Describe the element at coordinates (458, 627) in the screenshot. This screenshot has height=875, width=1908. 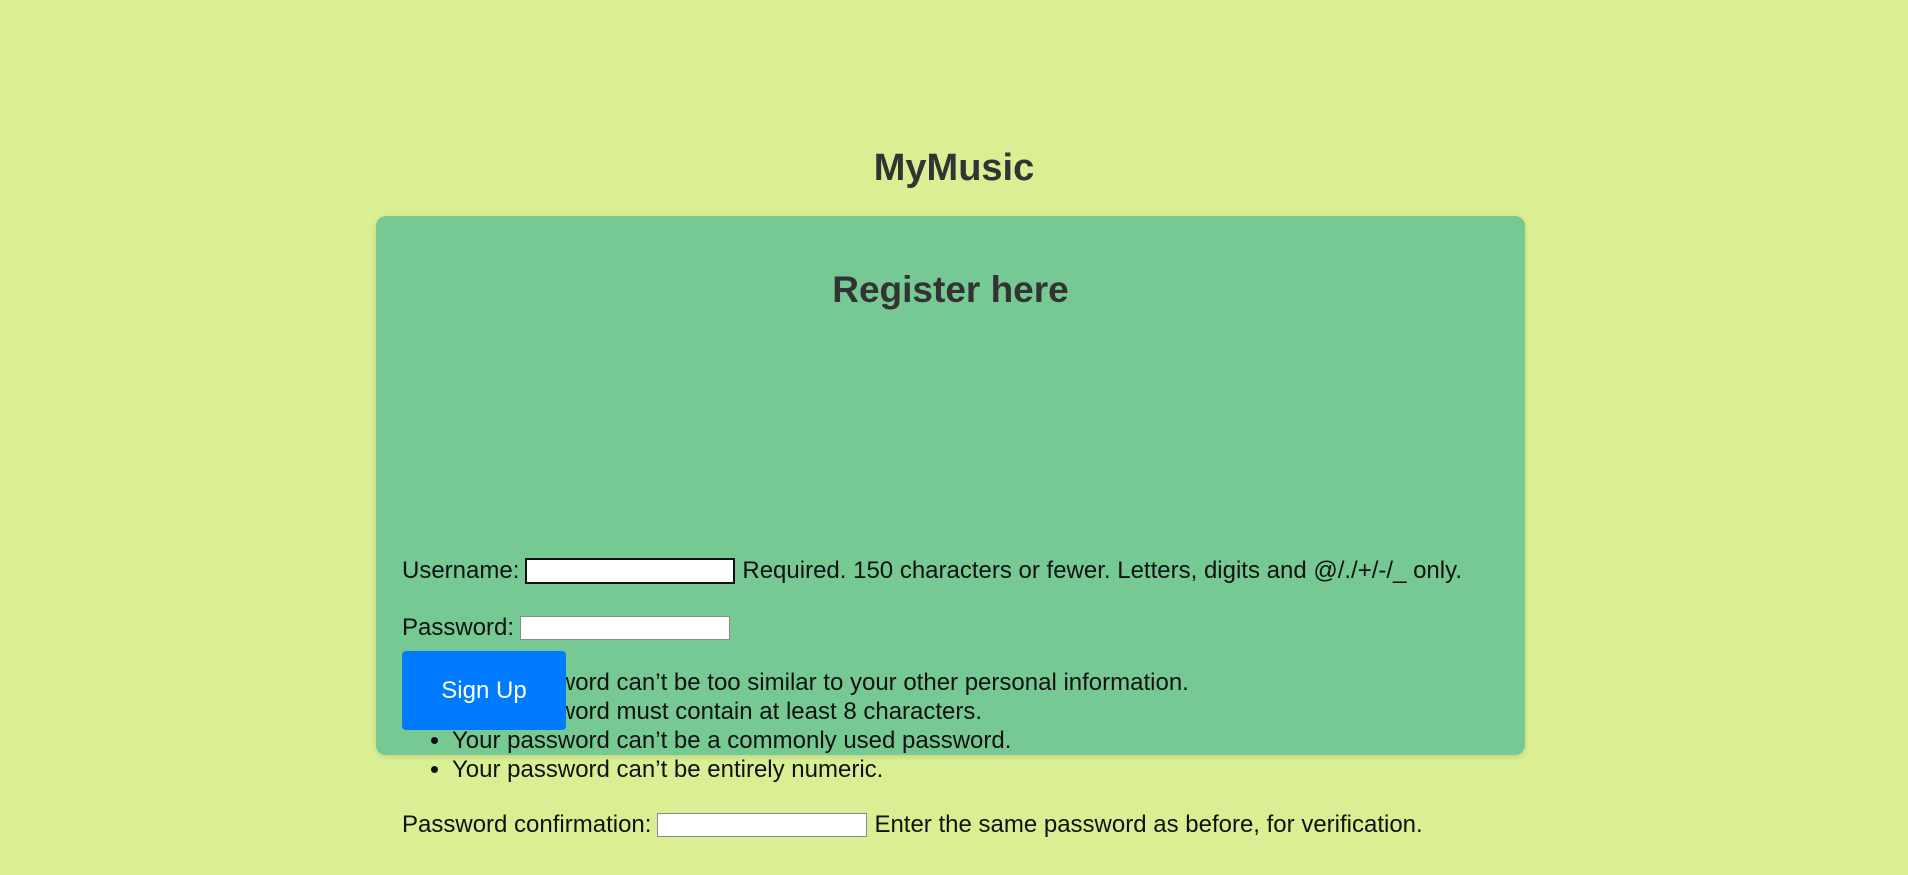
I see `password-label: Password:` at that location.